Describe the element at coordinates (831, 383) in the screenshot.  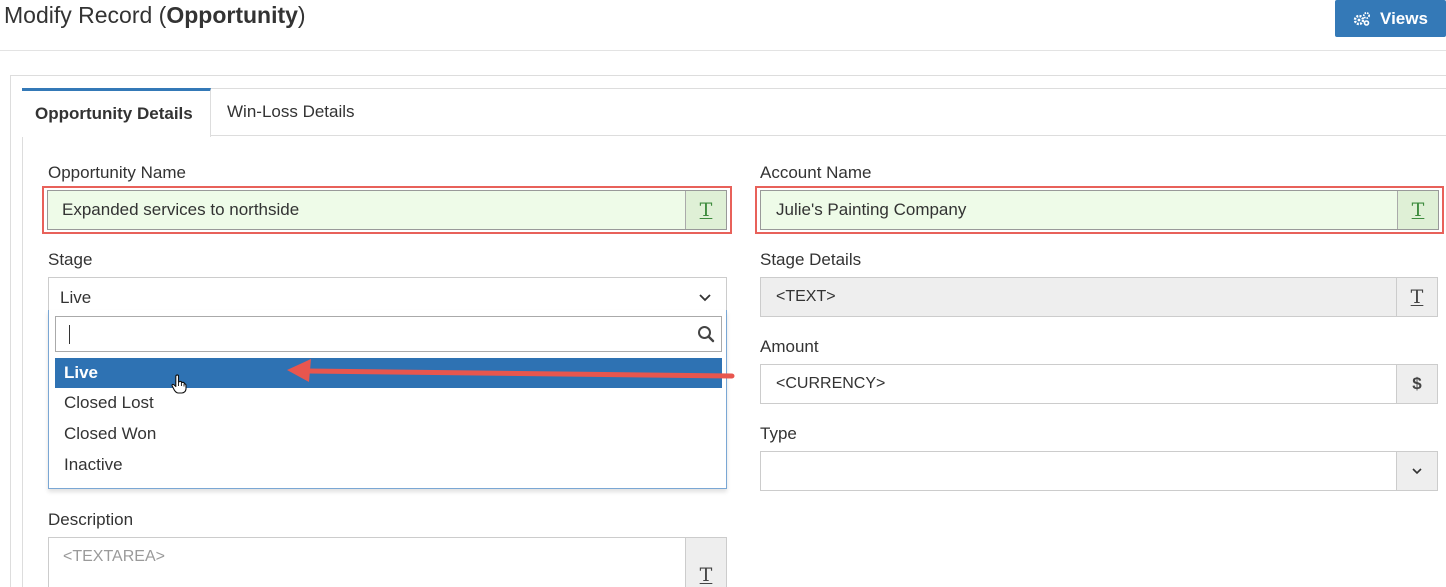
I see `amount-placeholder: <CURRENCY>` at that location.